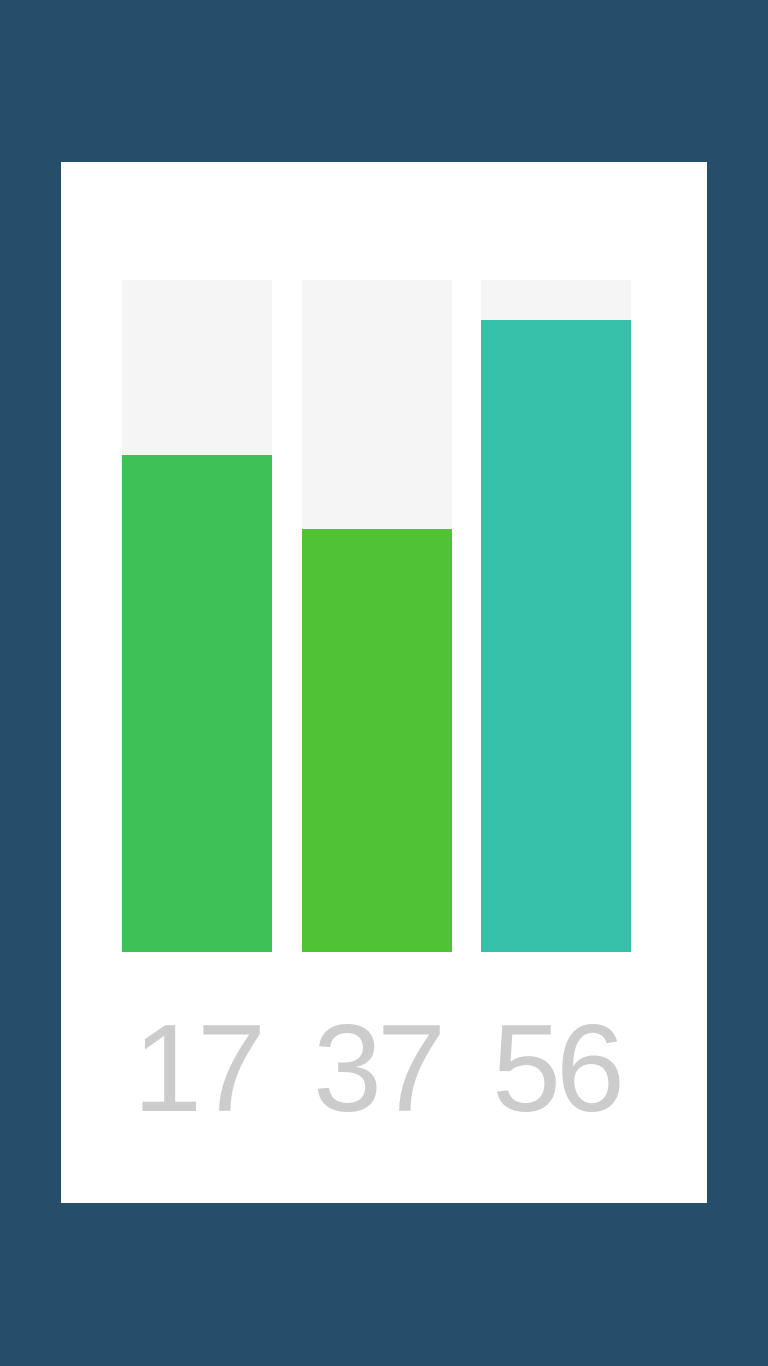 The width and height of the screenshot is (768, 1366). I want to click on bar-label-3: 56, so click(558, 1069).